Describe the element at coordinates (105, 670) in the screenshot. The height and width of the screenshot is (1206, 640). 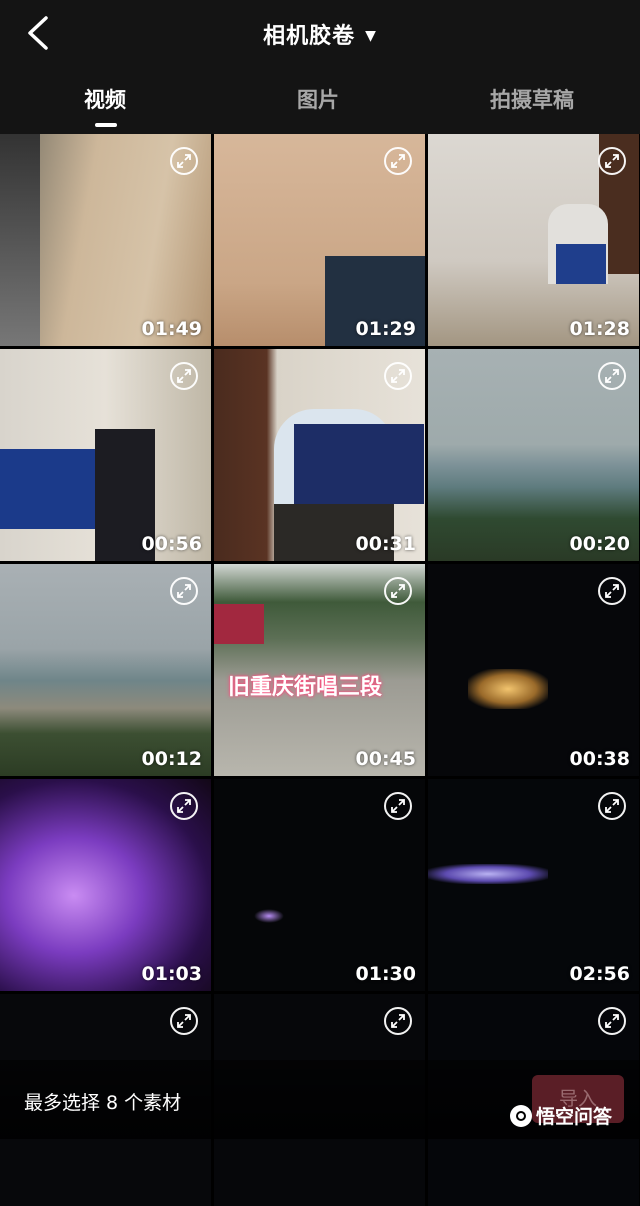
I see `video-thumbnail: 00:12` at that location.